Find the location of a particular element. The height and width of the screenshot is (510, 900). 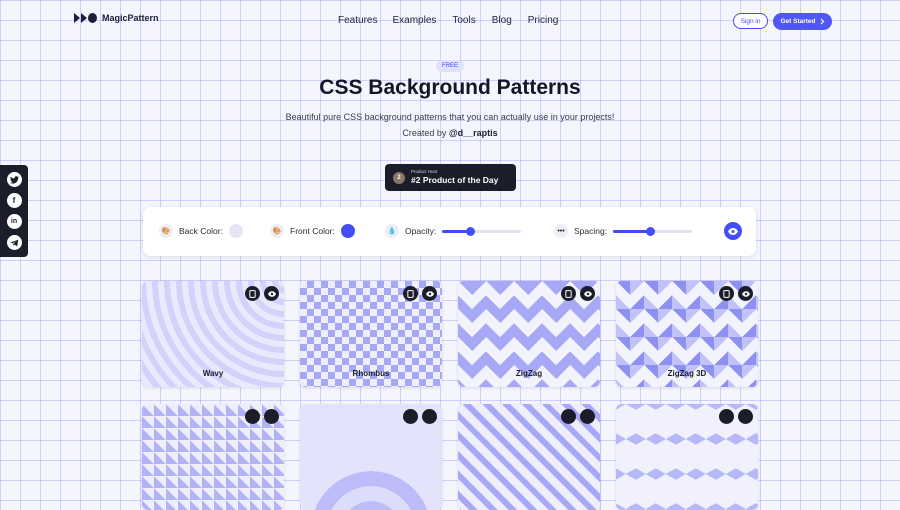

logo: MagicPattern is located at coordinates (116, 18).